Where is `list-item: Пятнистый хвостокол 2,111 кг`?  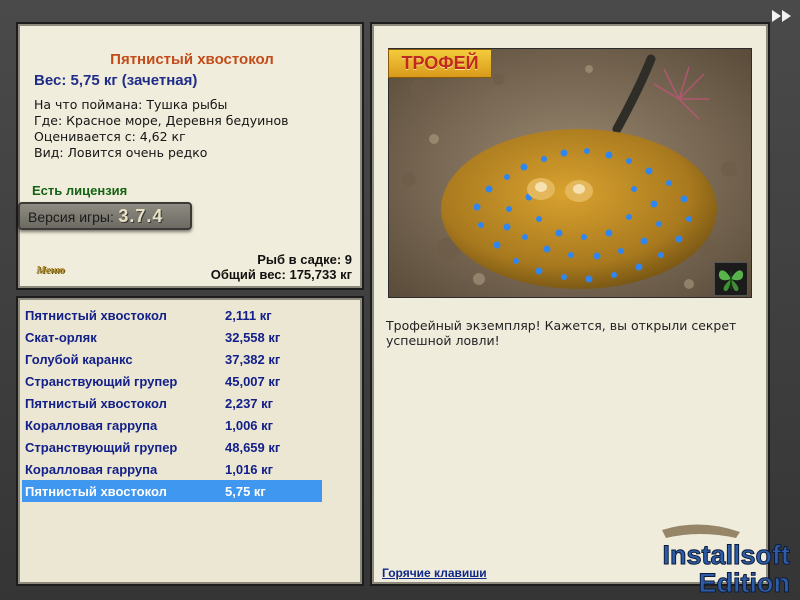
list-item: Пятнистый хвостокол 2,111 кг is located at coordinates (172, 315).